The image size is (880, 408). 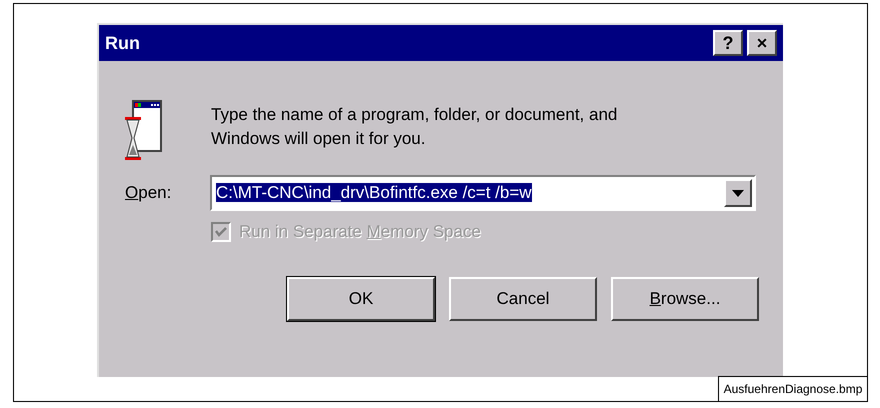 I want to click on ok-button: OK, so click(x=361, y=298).